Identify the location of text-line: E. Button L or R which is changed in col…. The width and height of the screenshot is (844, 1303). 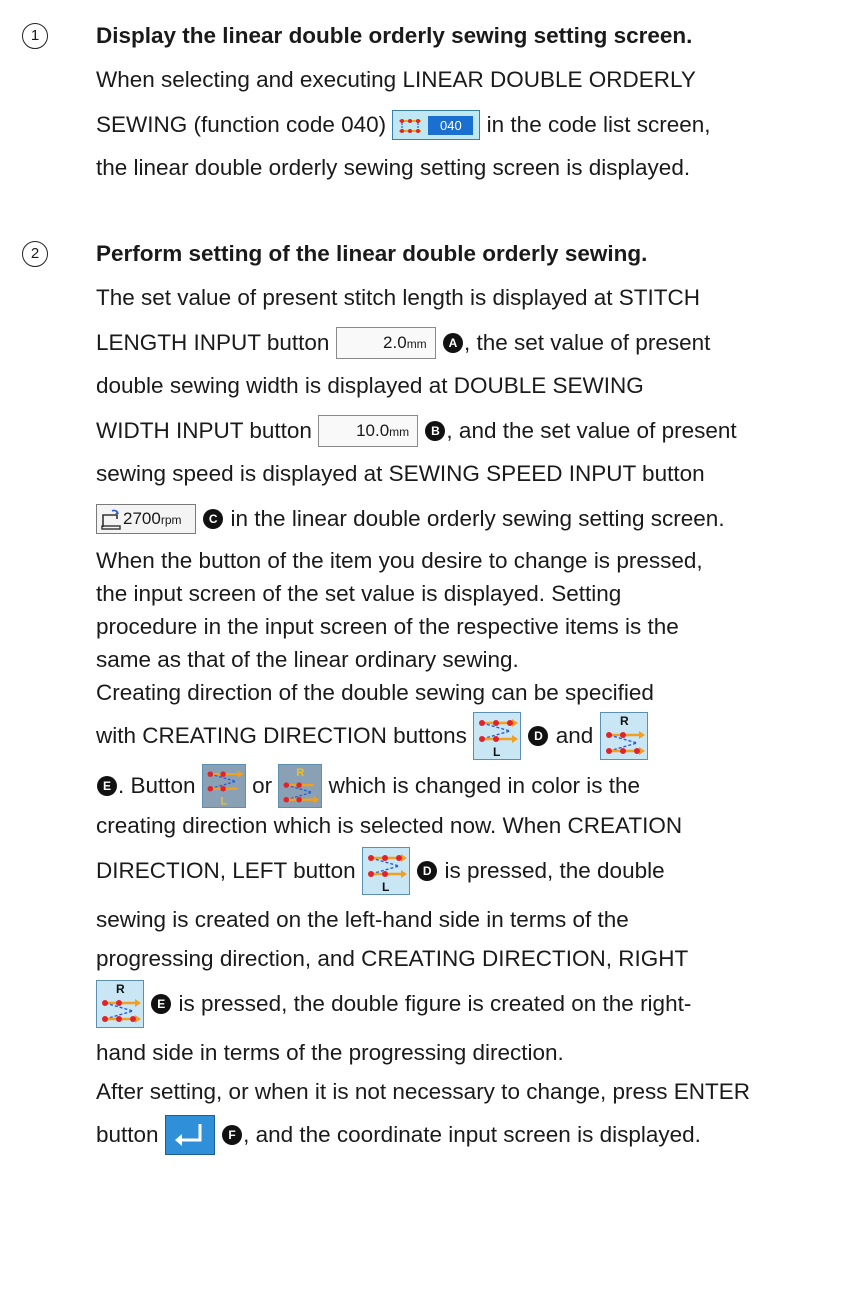
(464, 785).